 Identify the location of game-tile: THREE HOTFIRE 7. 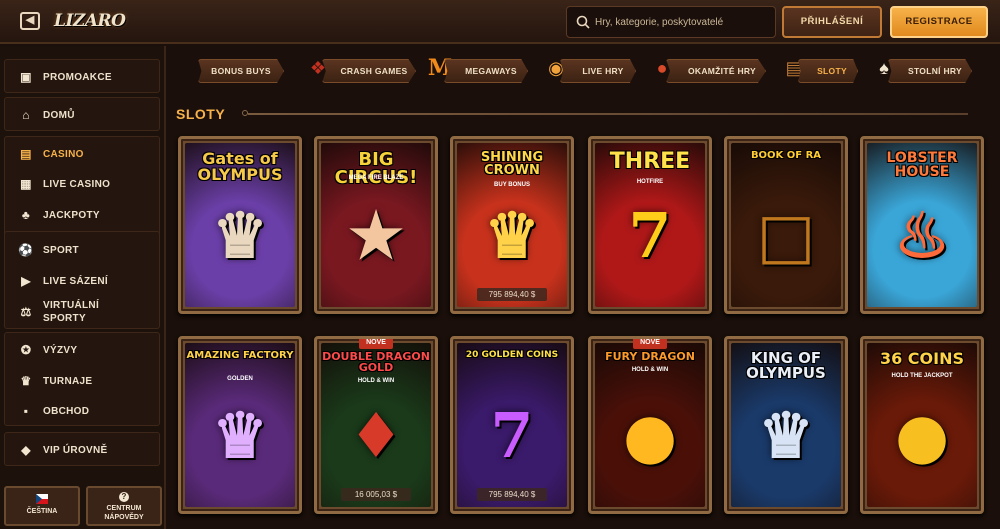
(650, 225).